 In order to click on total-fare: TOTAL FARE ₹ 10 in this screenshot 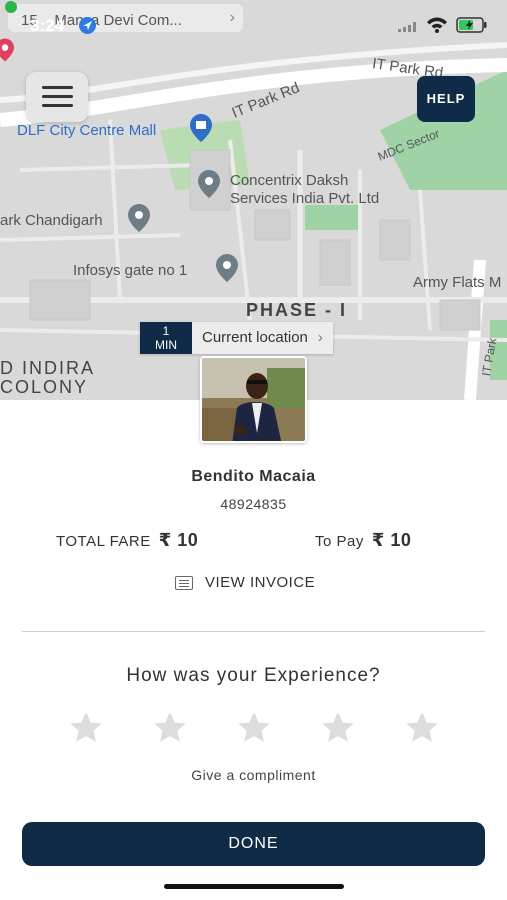, I will do `click(127, 540)`.